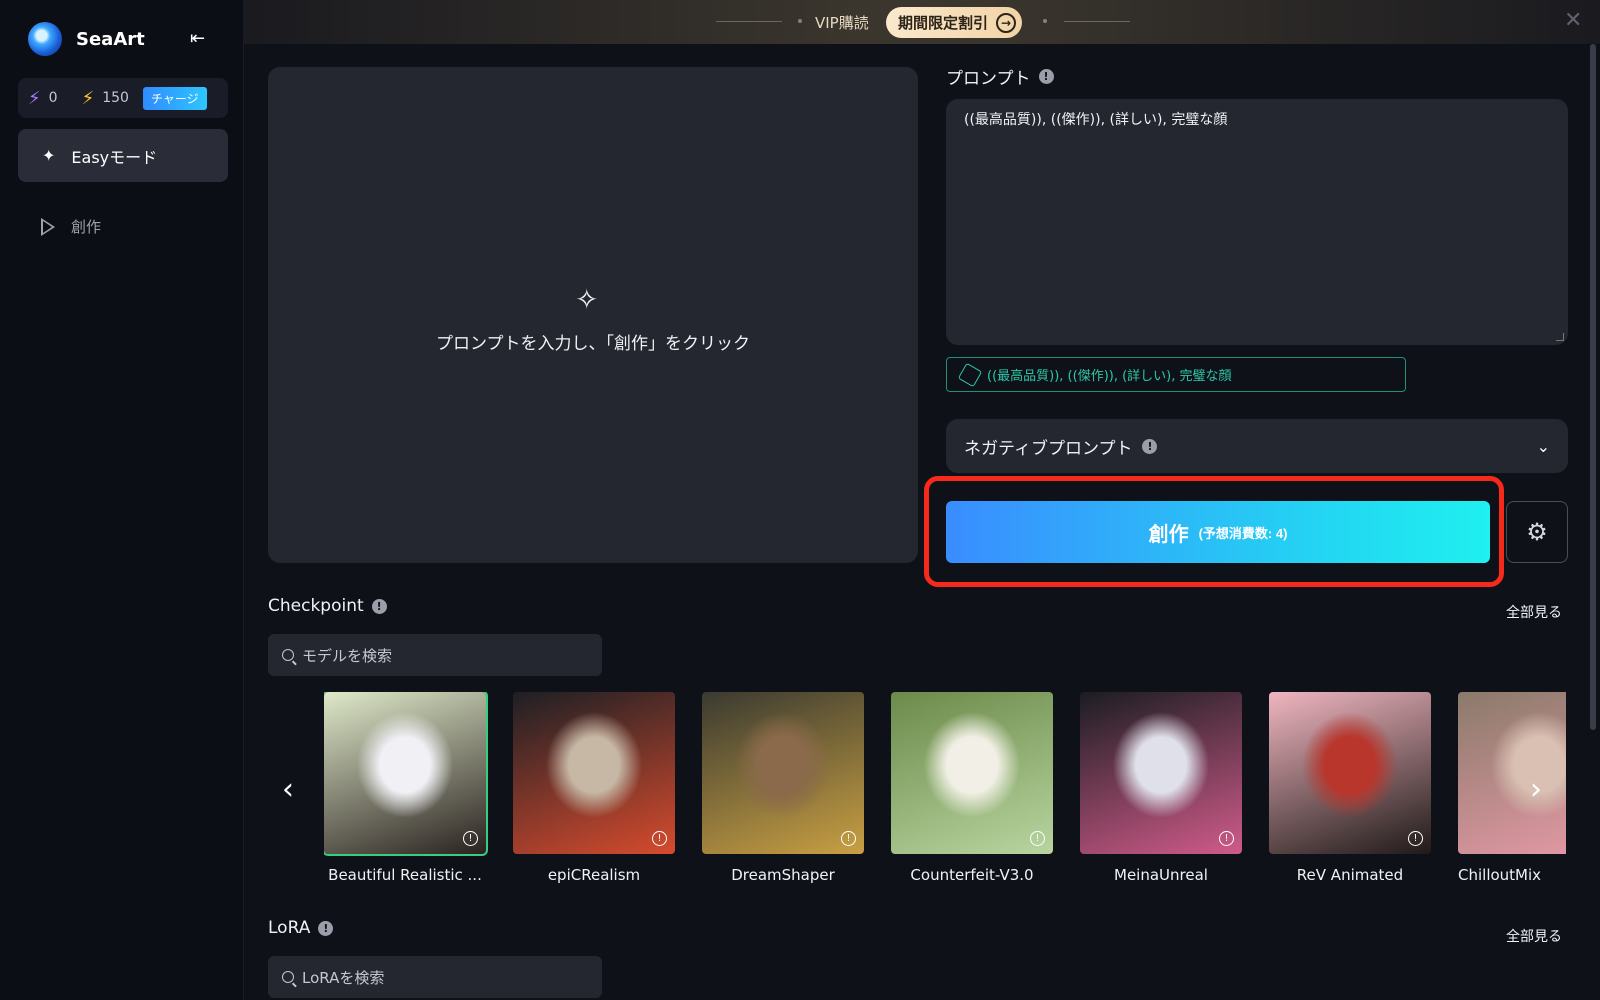 This screenshot has width=1600, height=1000. What do you see at coordinates (114, 157) in the screenshot?
I see `sidebar-item-label: Easyモード` at bounding box center [114, 157].